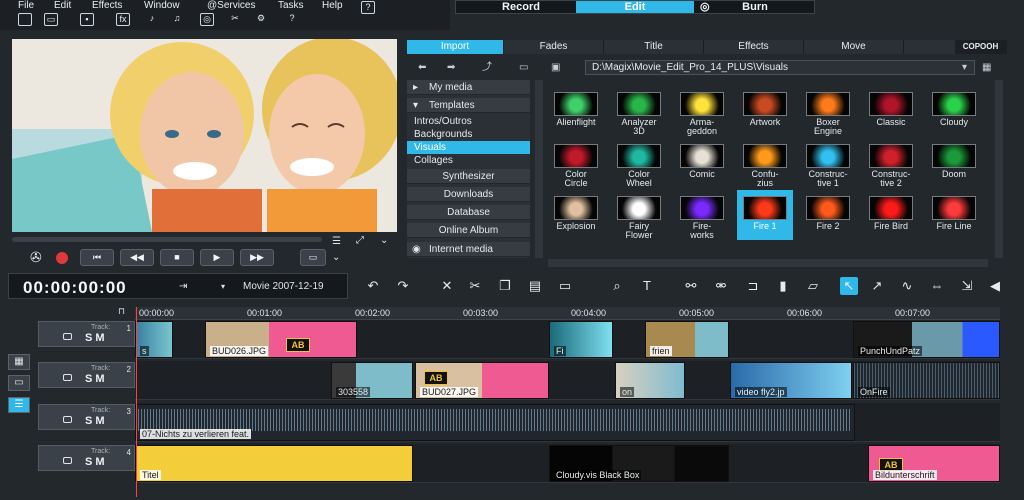  I want to click on track-header: Track: 4 S M, so click(86, 458).